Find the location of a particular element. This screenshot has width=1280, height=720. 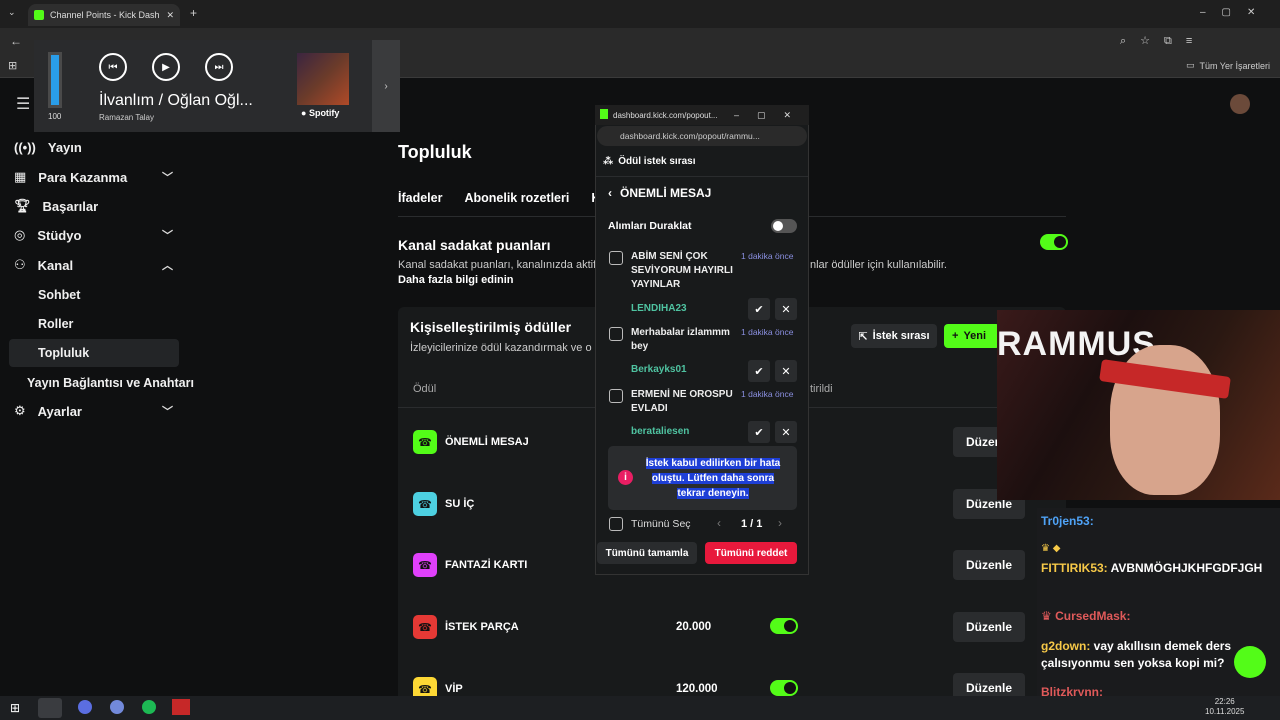

reward-name: İSTEK PARÇA is located at coordinates (482, 627).